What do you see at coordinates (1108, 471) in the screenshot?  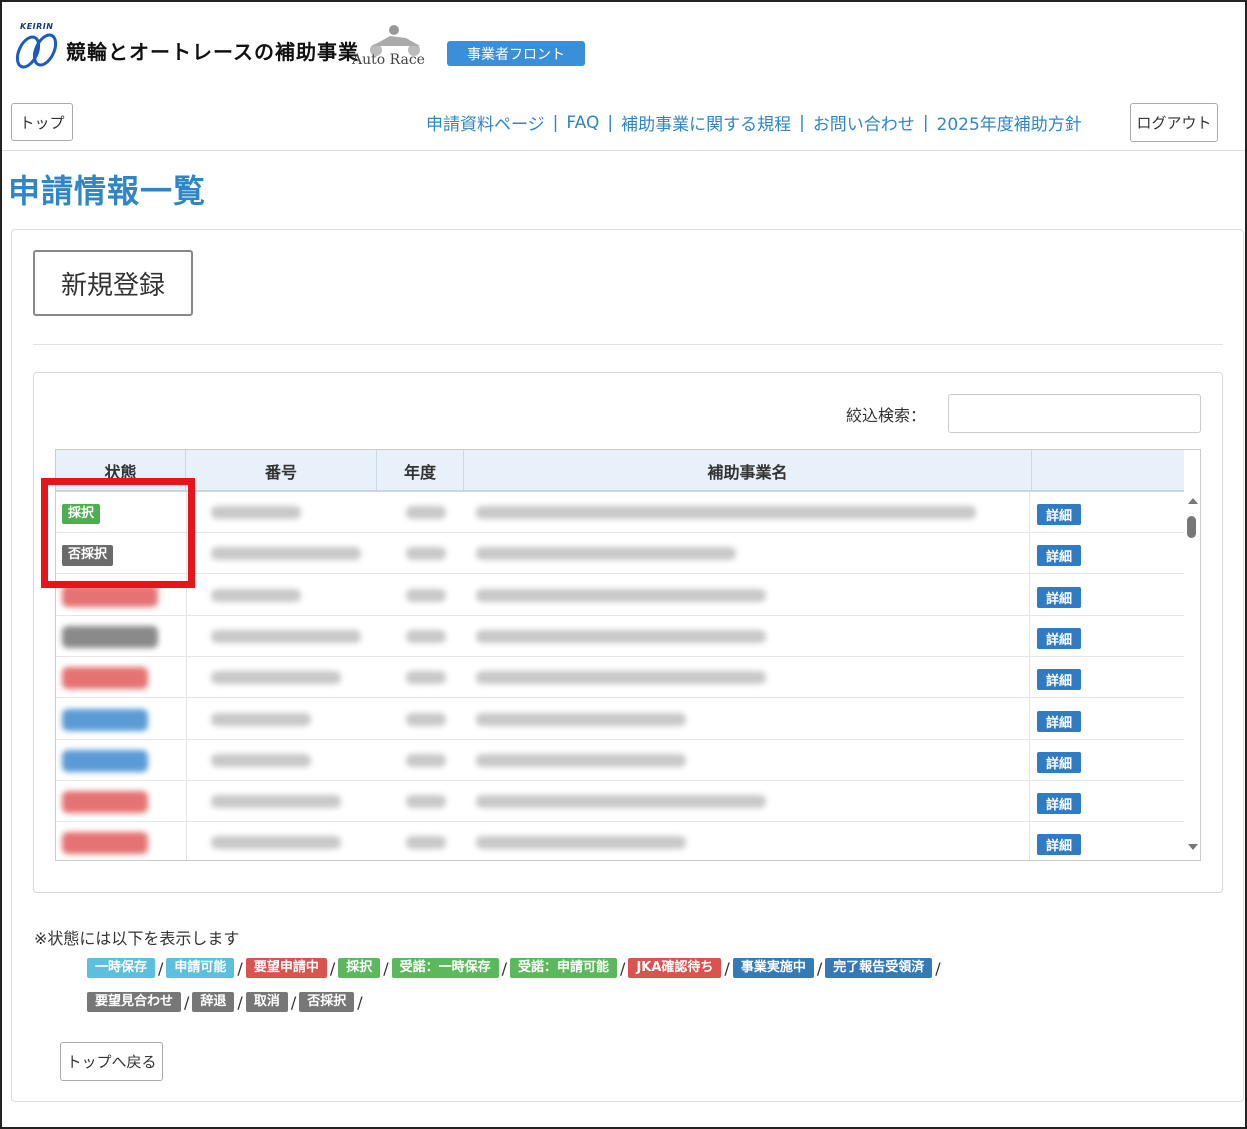 I see `column-header-actions` at bounding box center [1108, 471].